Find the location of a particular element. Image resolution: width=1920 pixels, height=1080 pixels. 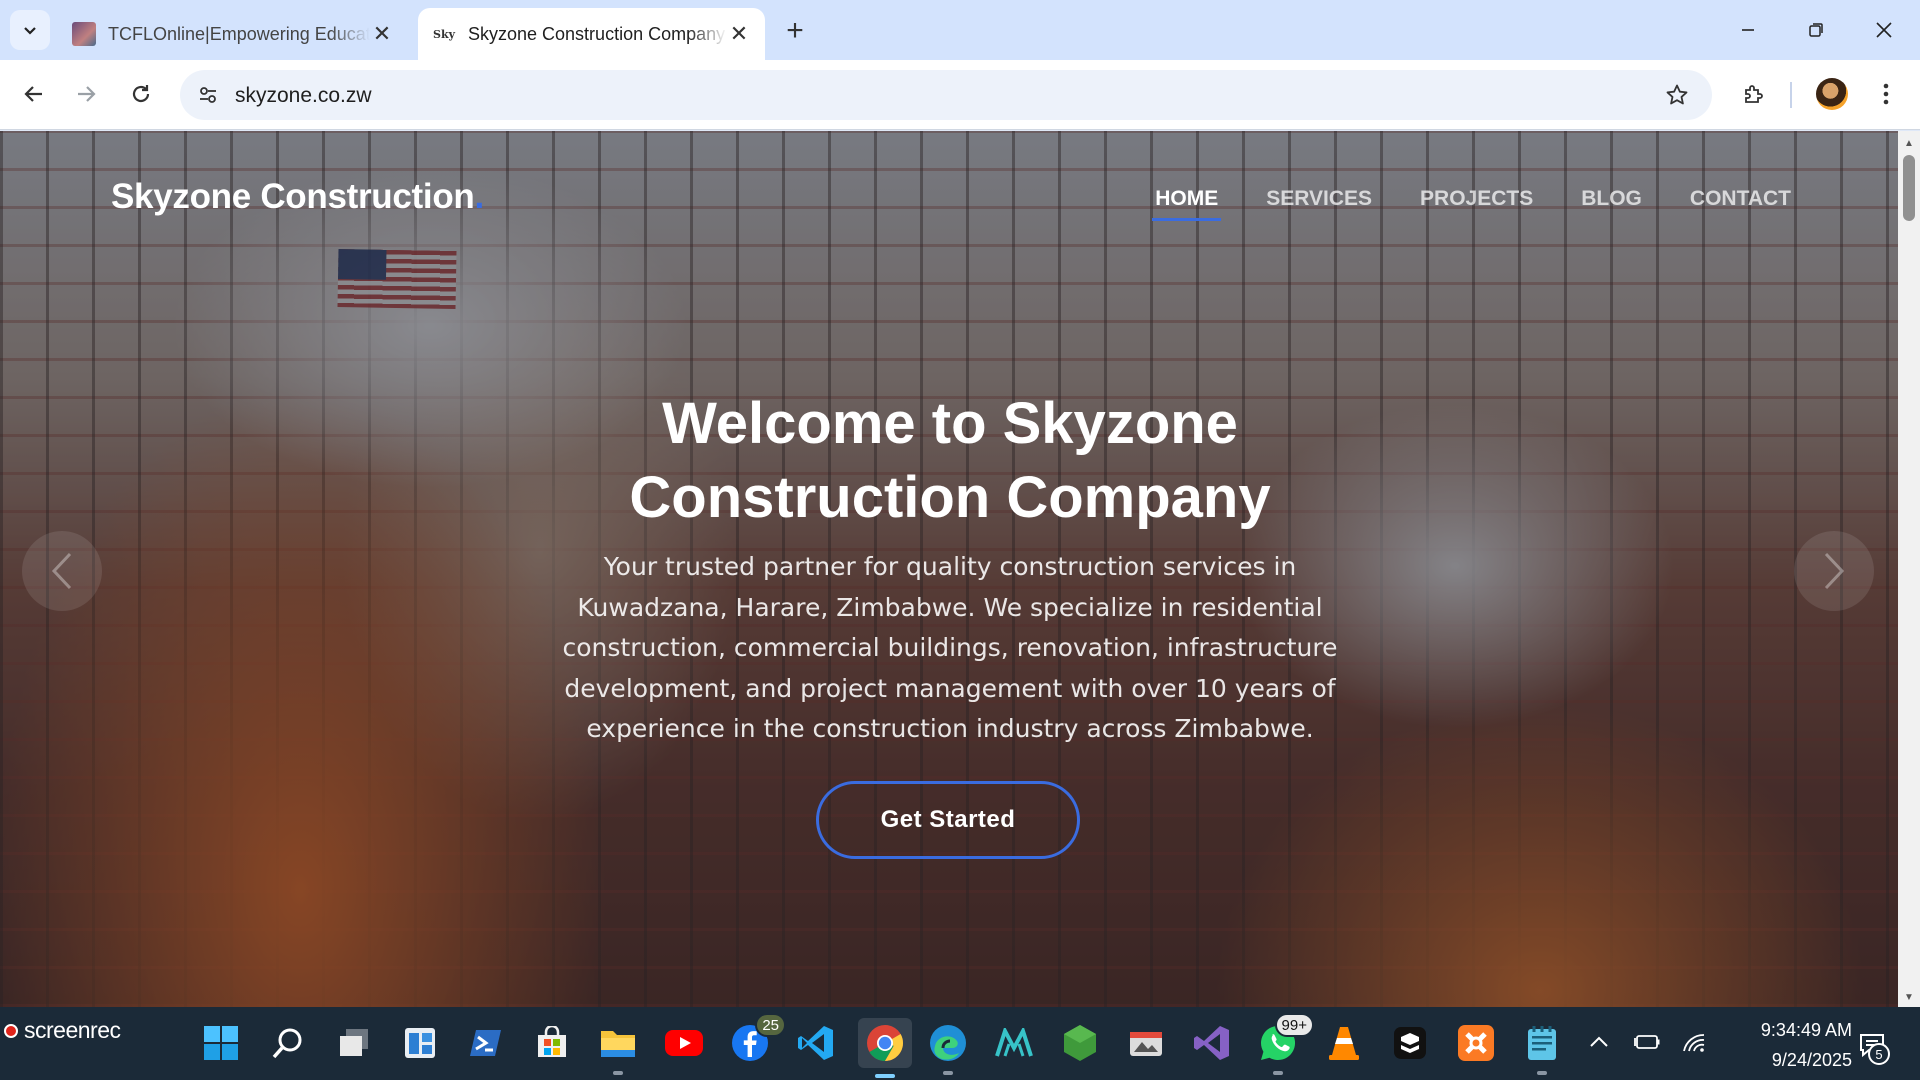

reload-icon is located at coordinates (141, 94).